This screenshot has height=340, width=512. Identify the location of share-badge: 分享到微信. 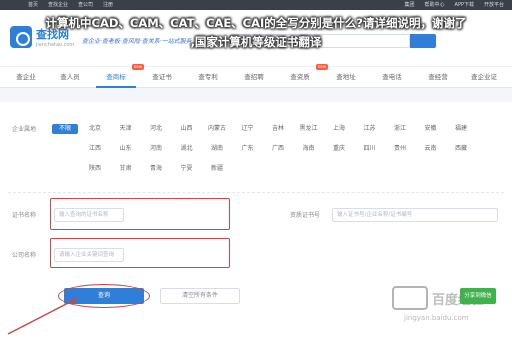
(478, 296).